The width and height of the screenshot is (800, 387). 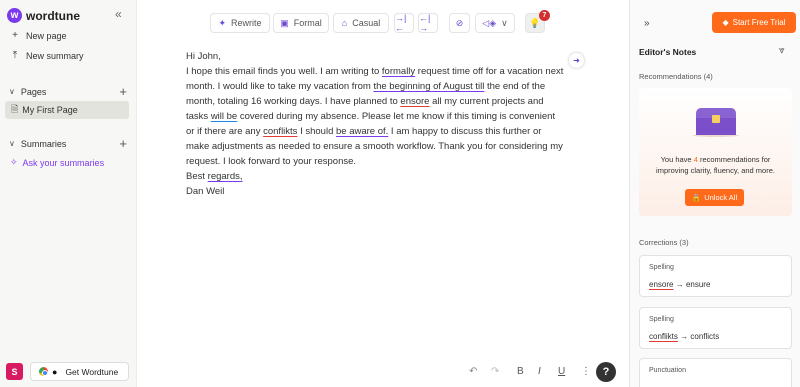 I want to click on suggestion-highlight: will be, so click(x=224, y=116).